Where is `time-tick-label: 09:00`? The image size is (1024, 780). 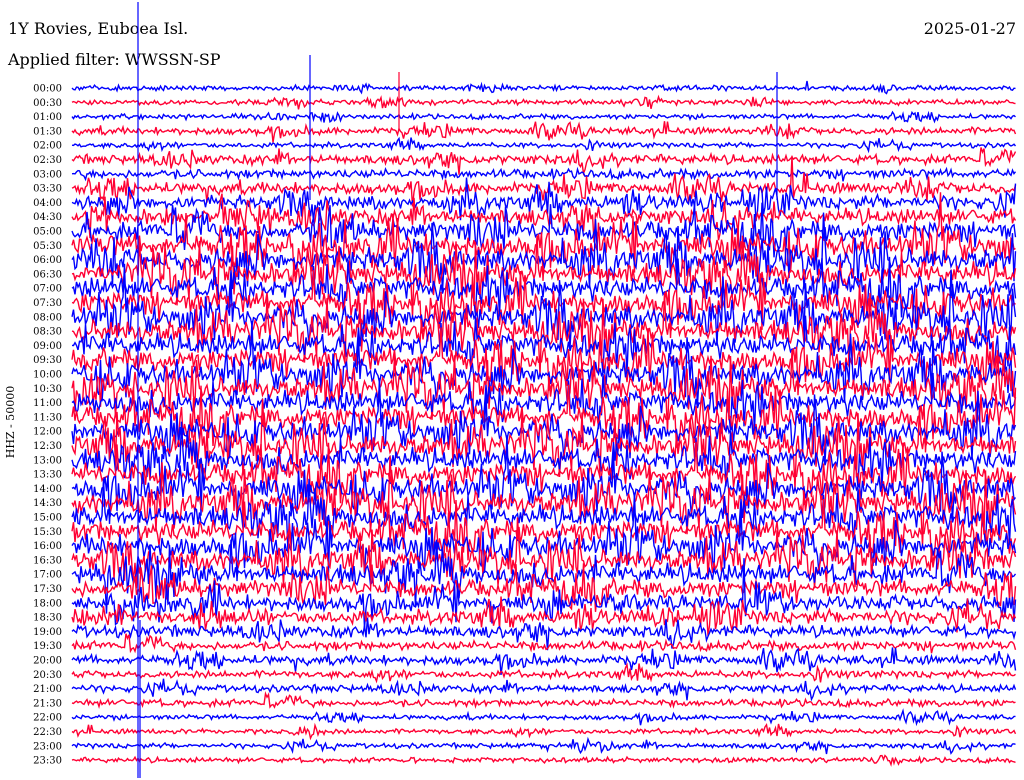
time-tick-label: 09:00 is located at coordinates (47, 346).